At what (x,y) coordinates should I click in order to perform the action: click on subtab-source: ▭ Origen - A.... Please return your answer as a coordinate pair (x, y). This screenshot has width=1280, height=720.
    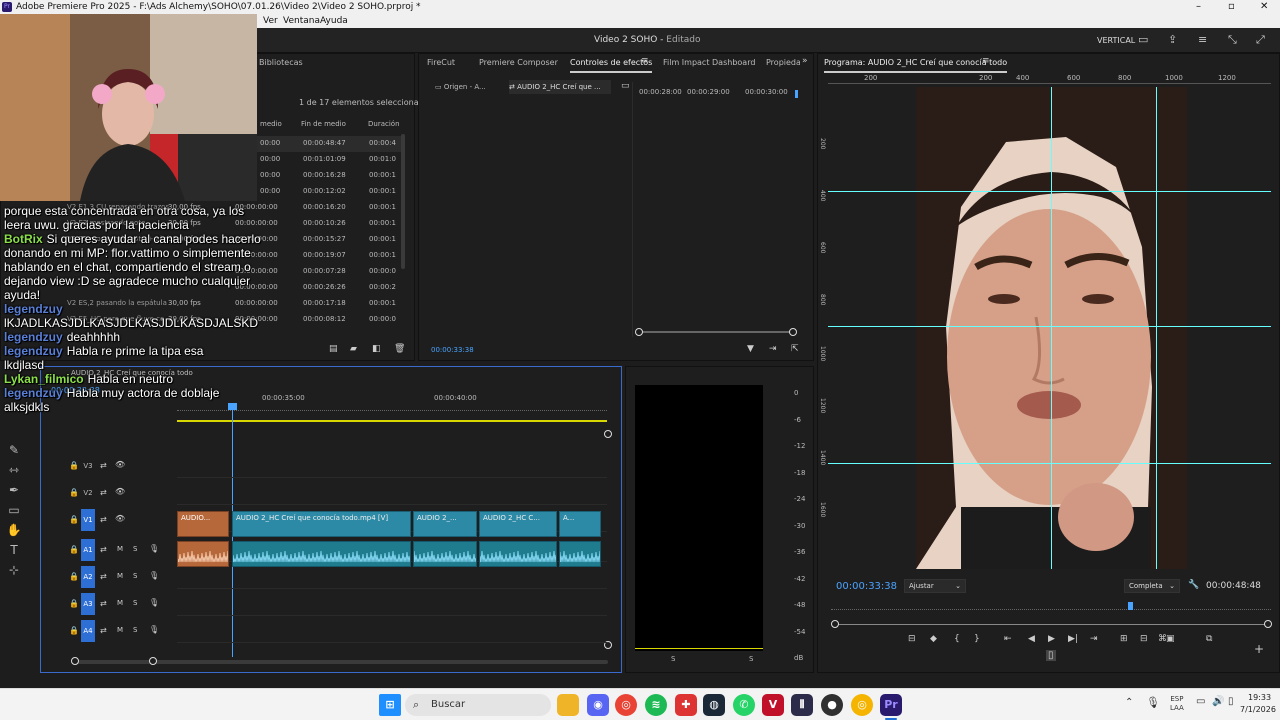
    Looking at the image, I should click on (468, 87).